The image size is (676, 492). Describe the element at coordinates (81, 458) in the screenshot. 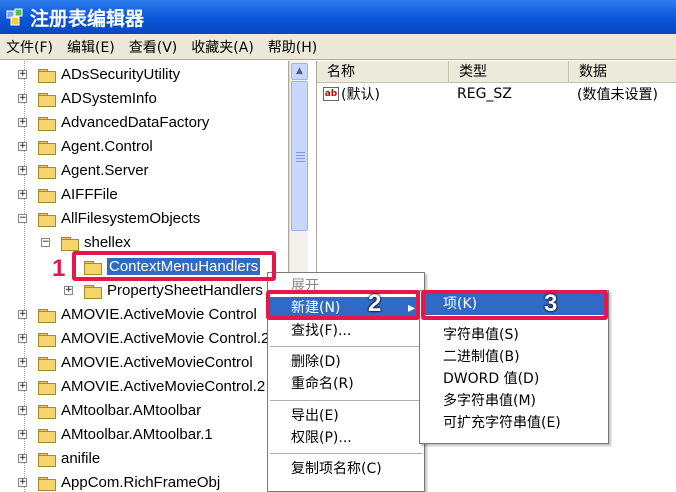

I see `tree-item-label: anifile` at that location.